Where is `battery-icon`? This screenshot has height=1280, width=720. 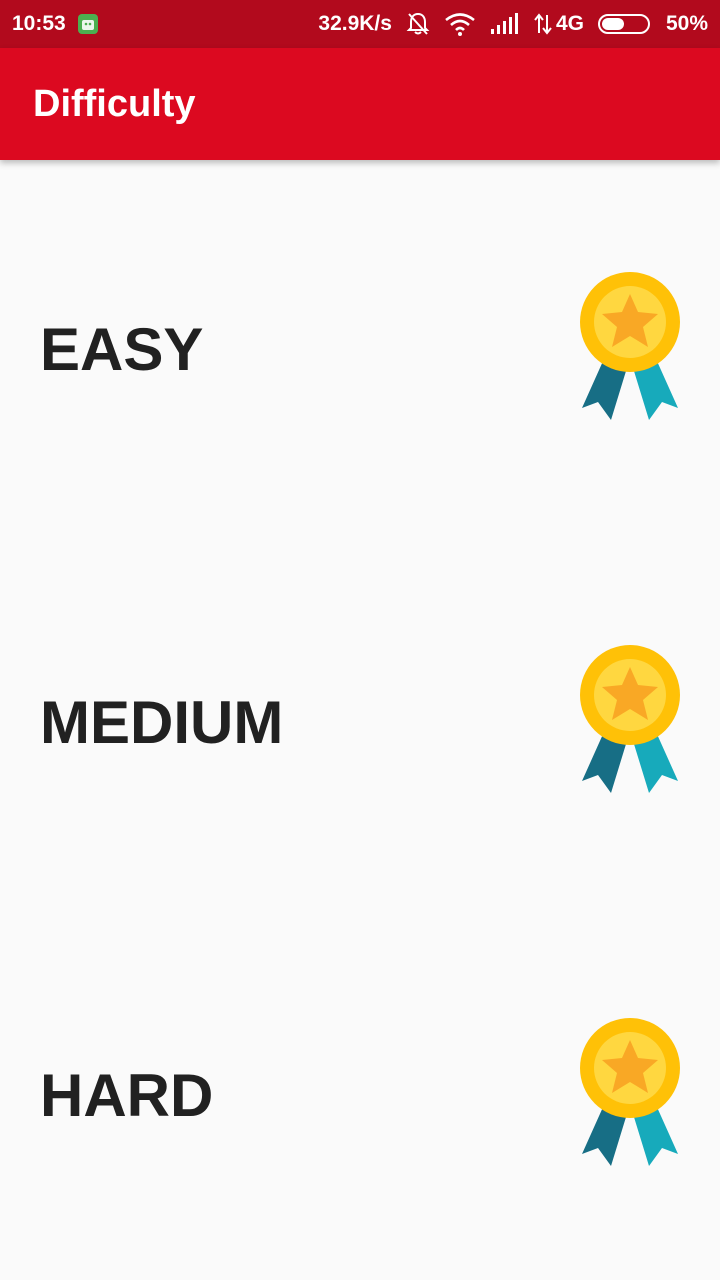
battery-icon is located at coordinates (623, 24).